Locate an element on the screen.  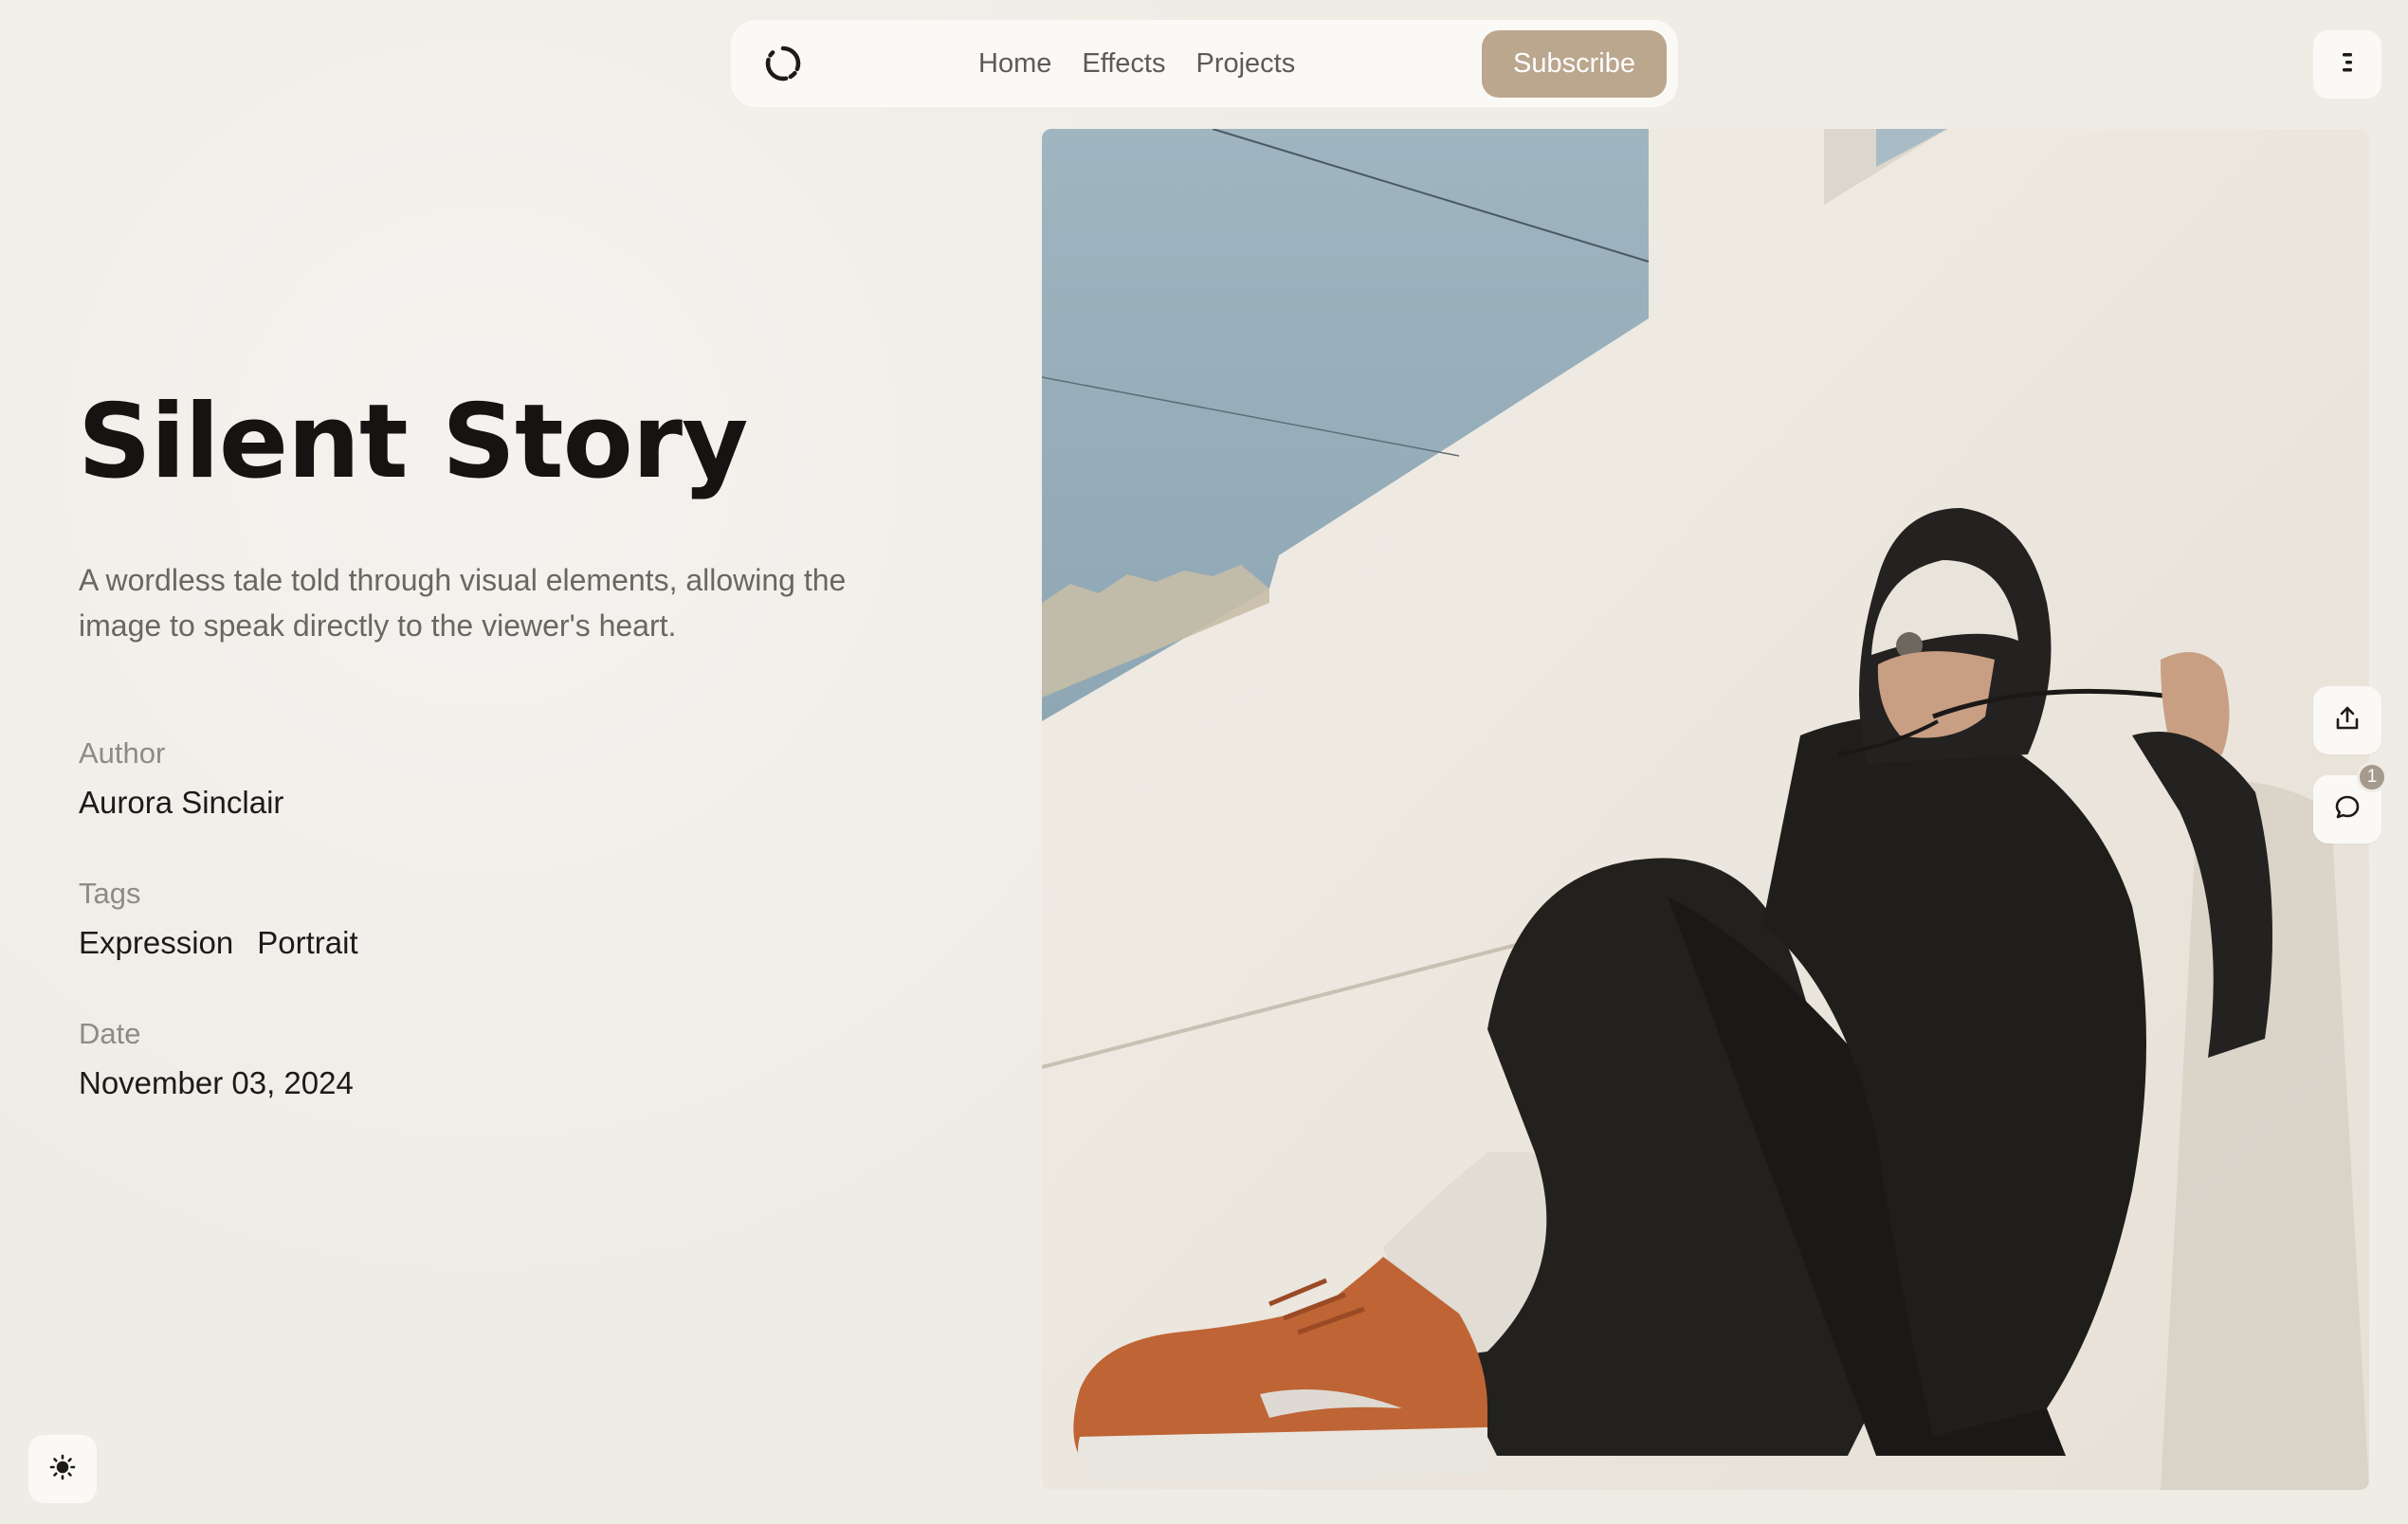
date-label: Date is located at coordinates (110, 1033).